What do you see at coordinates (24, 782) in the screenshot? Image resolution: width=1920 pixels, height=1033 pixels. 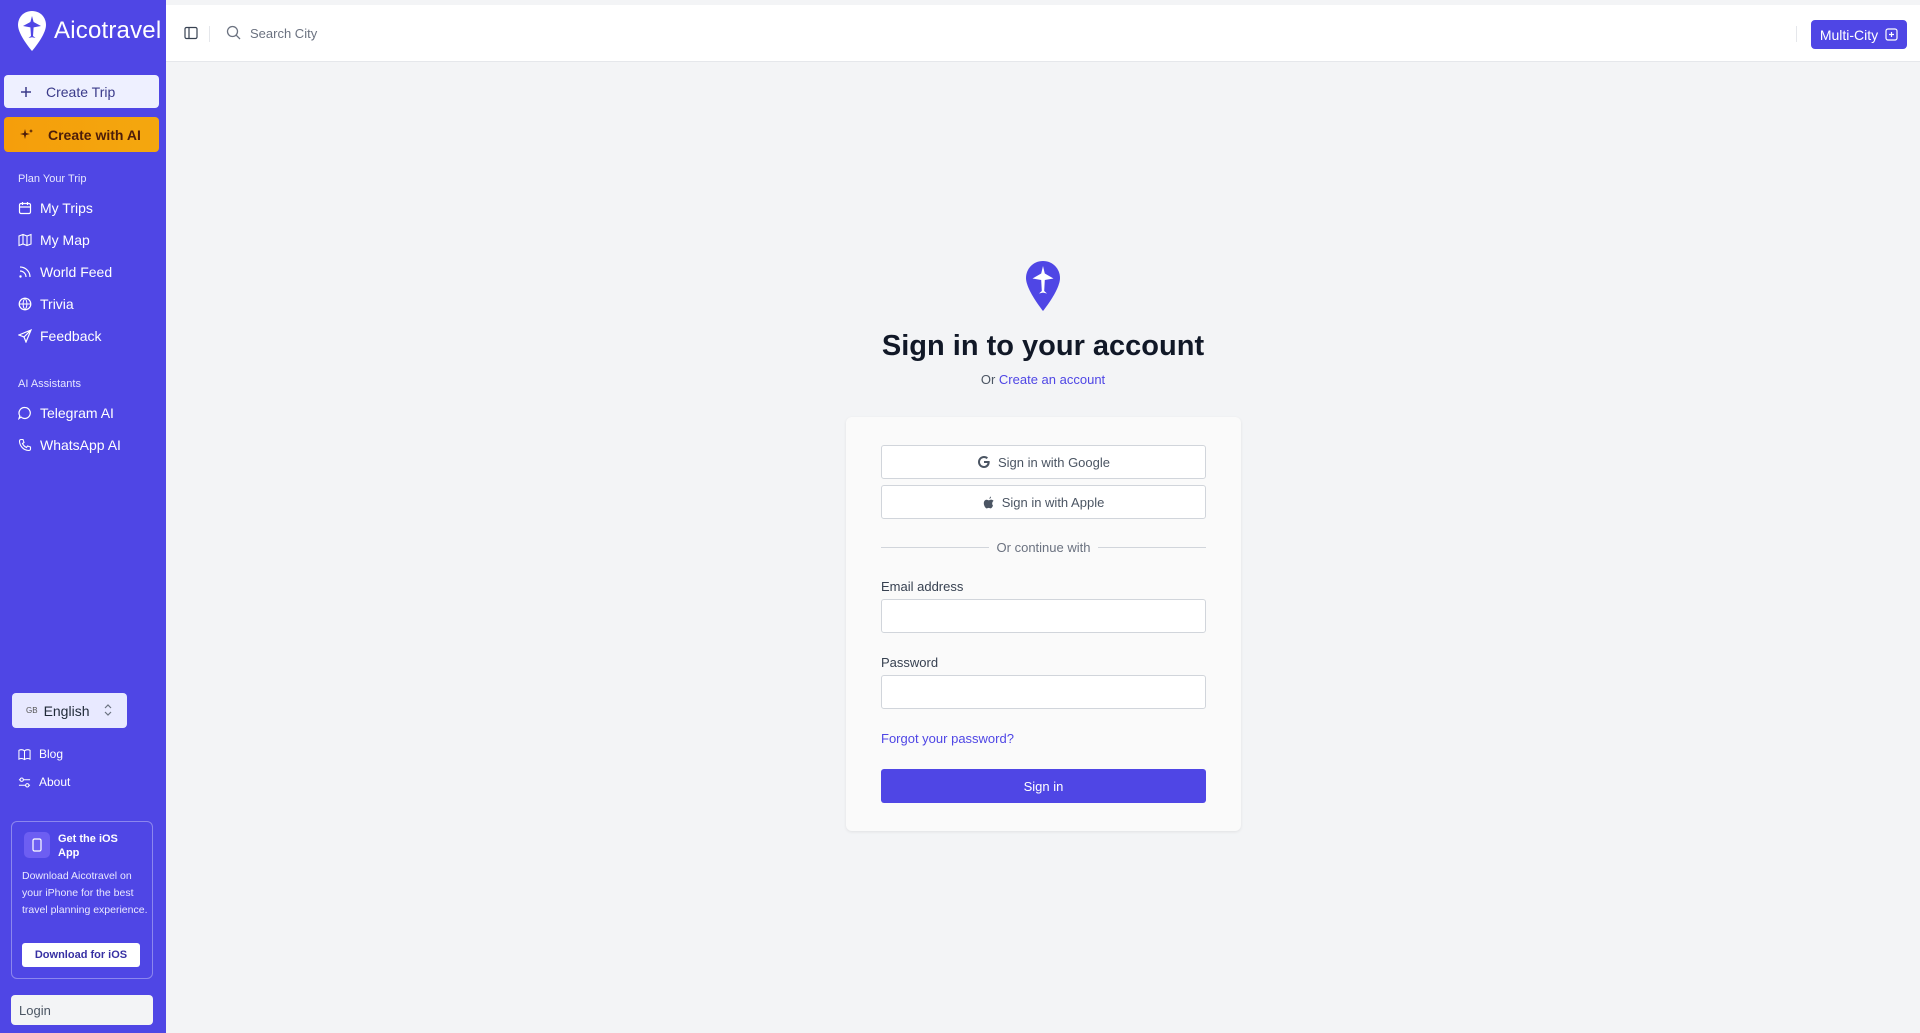 I see `sliders-icon` at bounding box center [24, 782].